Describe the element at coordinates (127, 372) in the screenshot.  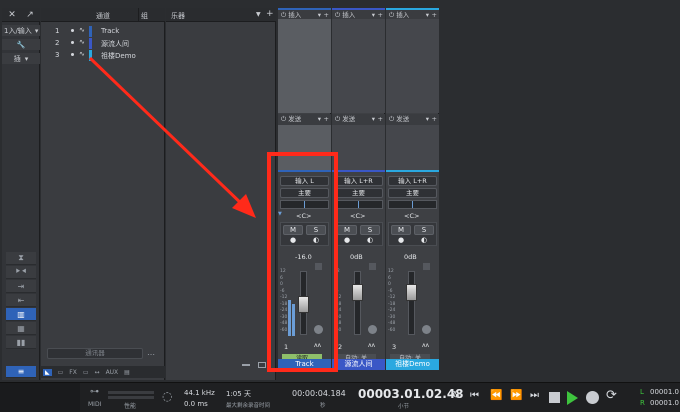
I see `tab-output: ▤` at that location.